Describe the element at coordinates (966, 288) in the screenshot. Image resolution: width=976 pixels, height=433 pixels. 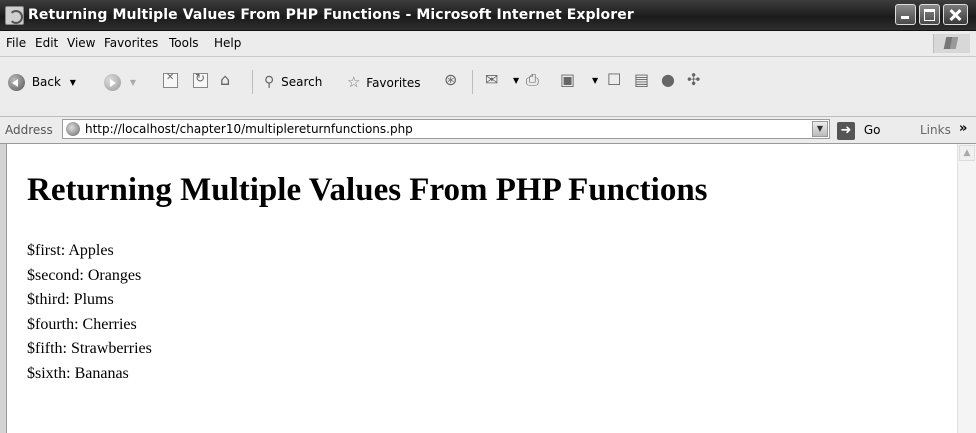
I see `vertical-scrollbar: ▲` at that location.